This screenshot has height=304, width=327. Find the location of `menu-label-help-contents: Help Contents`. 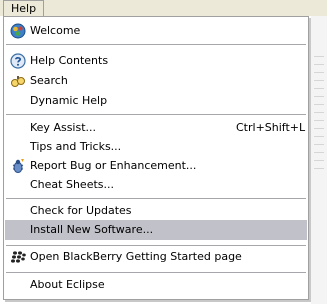

menu-label-help-contents: Help Contents is located at coordinates (69, 60).